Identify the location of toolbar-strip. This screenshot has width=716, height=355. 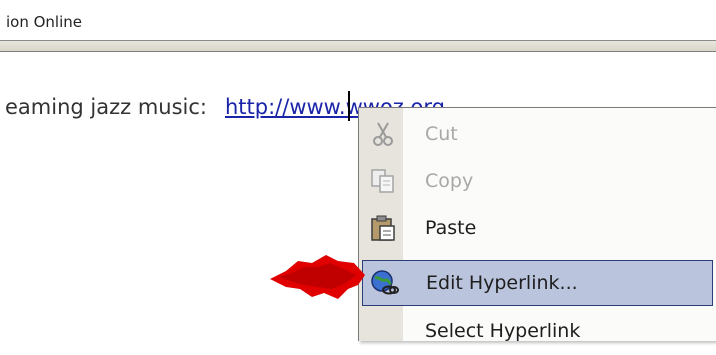
(358, 46).